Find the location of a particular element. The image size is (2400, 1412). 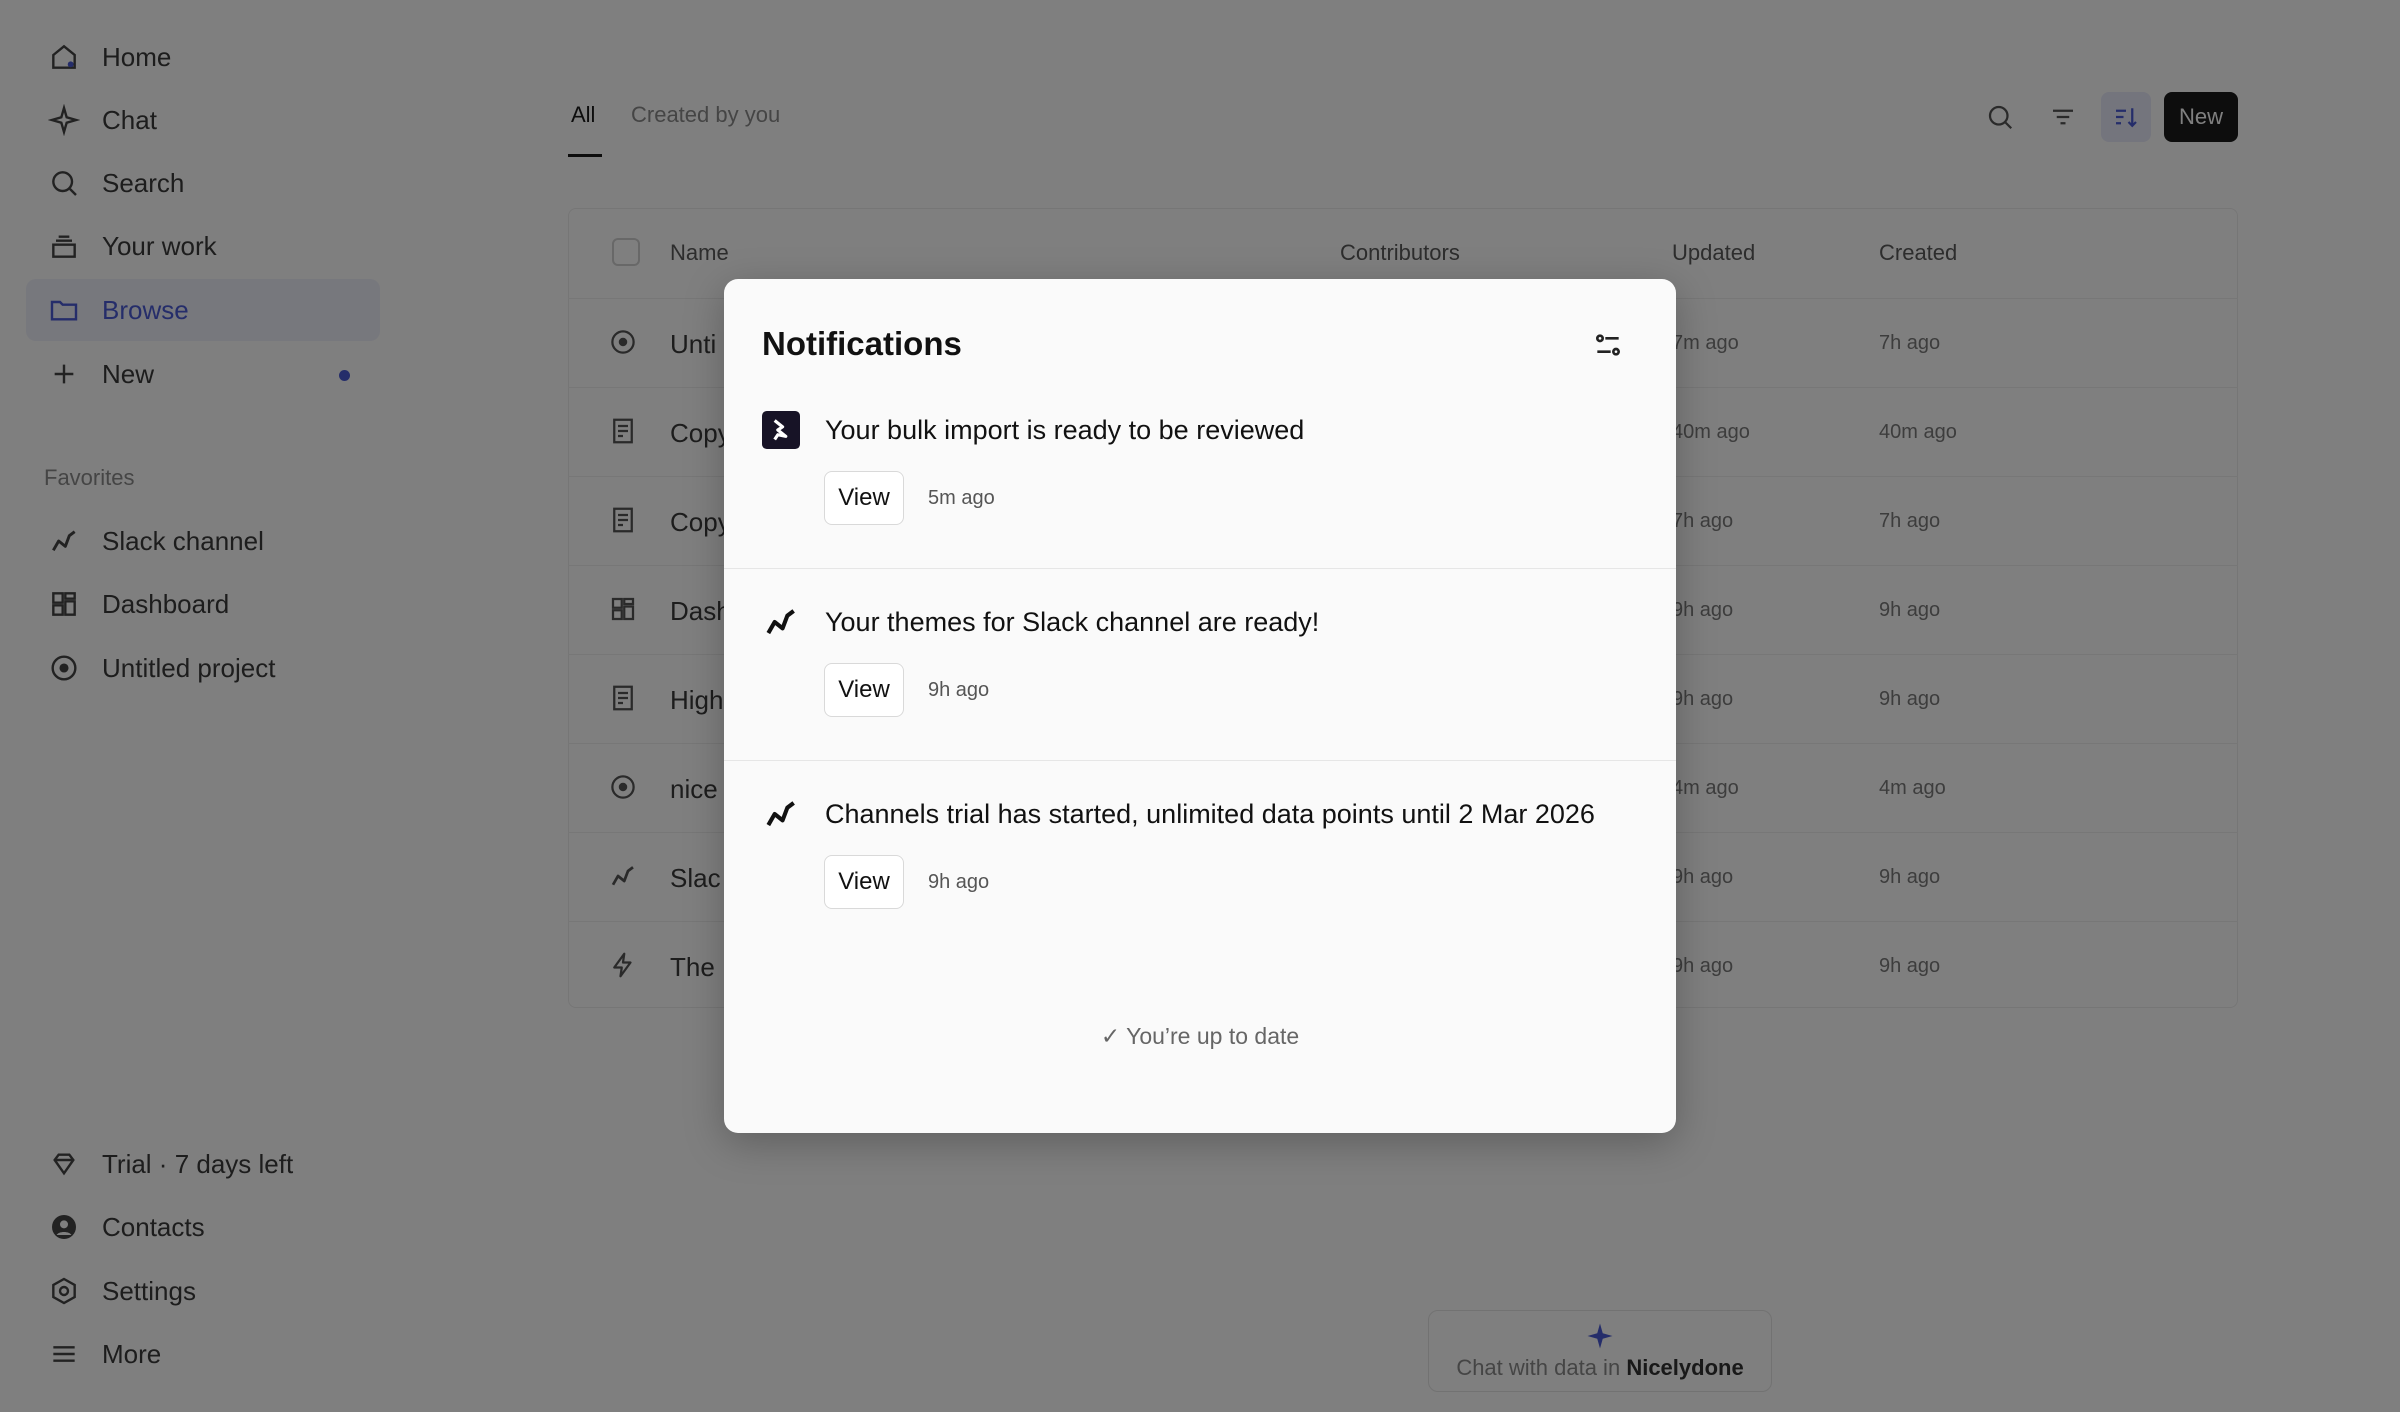

dialog-title: Notifications is located at coordinates (862, 343).